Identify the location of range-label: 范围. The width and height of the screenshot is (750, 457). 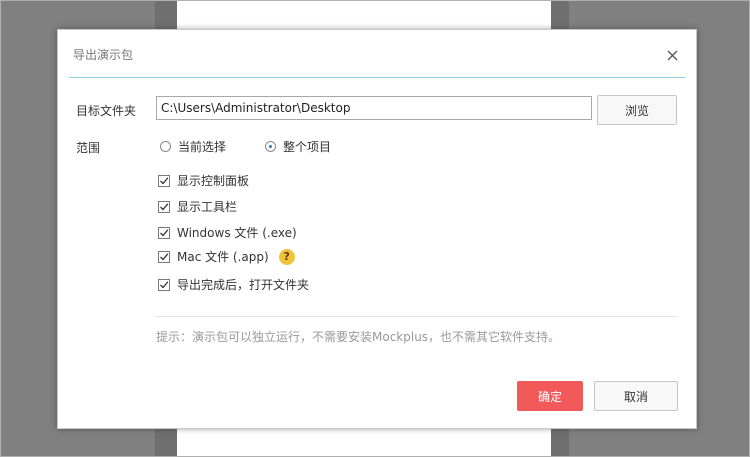
(88, 148).